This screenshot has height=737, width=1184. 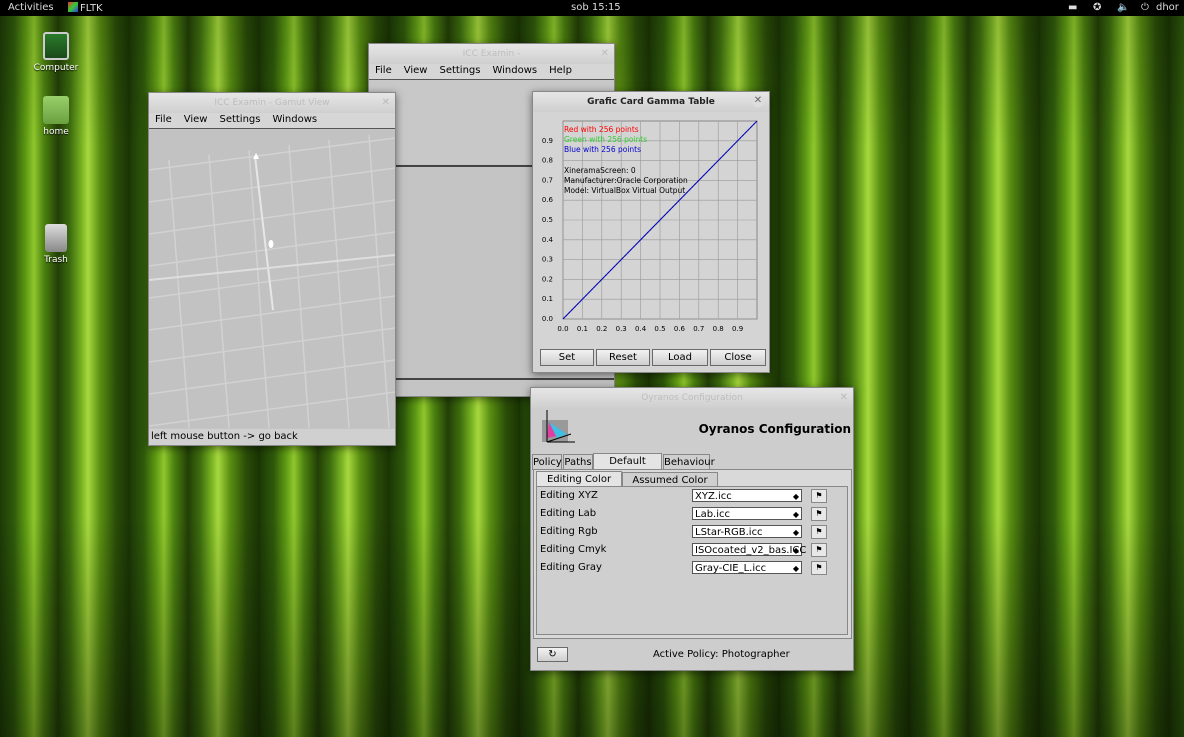 I want to click on x-tick-label: 0.2, so click(x=601, y=329).